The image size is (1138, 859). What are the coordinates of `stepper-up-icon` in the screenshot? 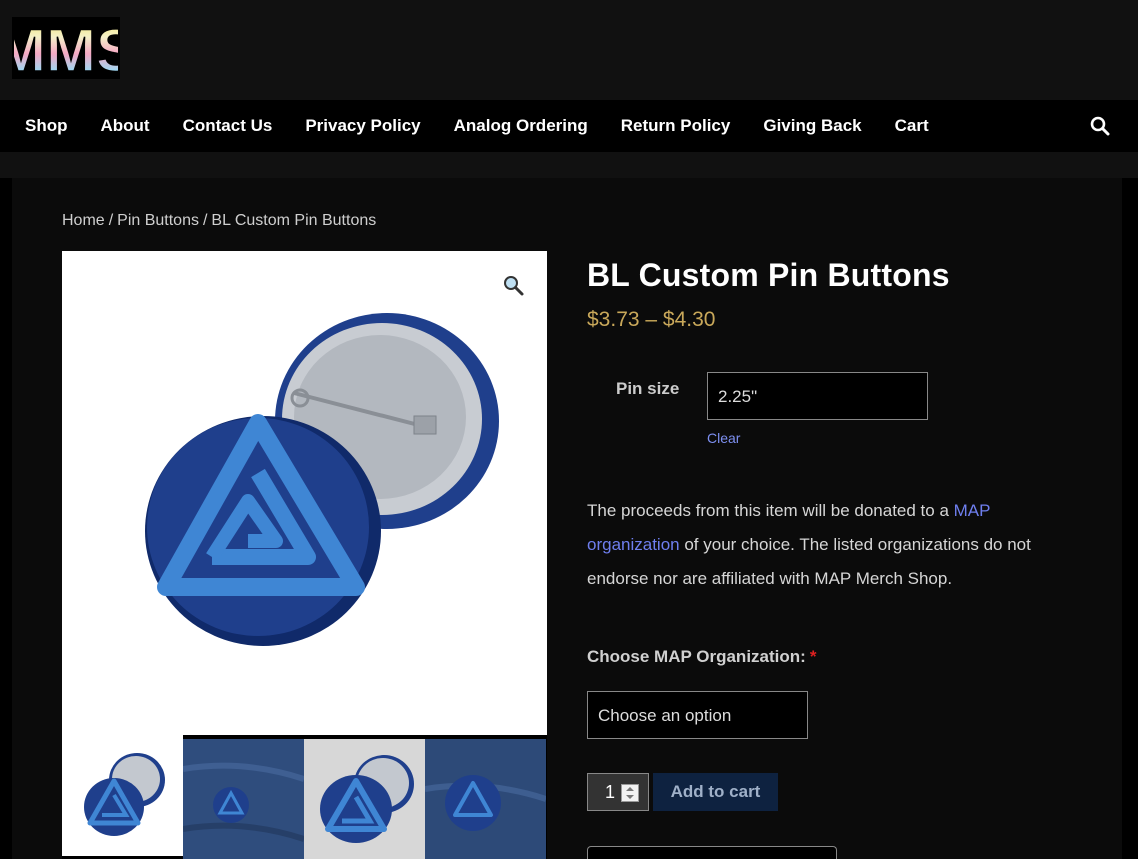 It's located at (630, 789).